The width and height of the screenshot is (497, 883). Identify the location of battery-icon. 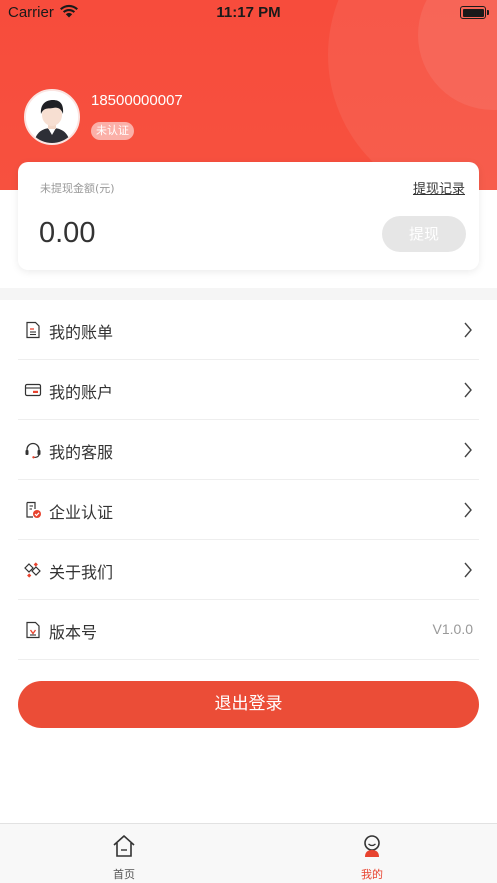
(474, 12).